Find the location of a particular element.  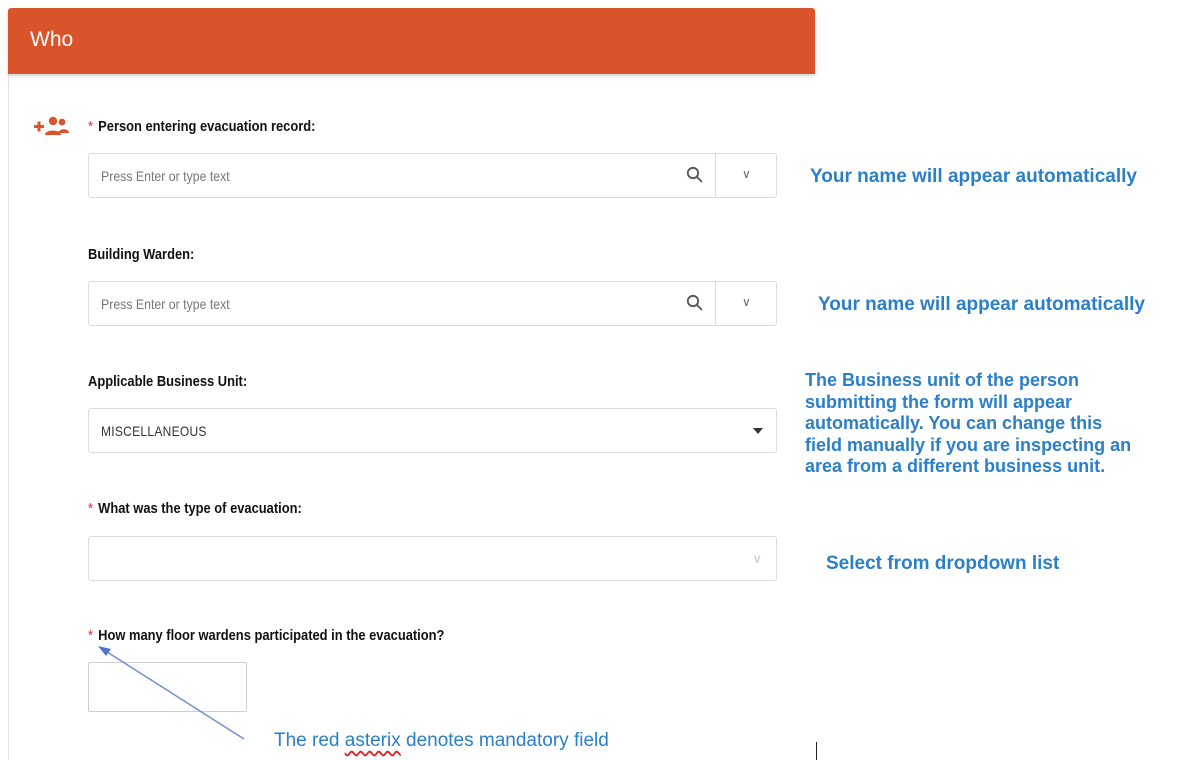

note-mandatory-post: denotes mandatory field is located at coordinates (504, 740).